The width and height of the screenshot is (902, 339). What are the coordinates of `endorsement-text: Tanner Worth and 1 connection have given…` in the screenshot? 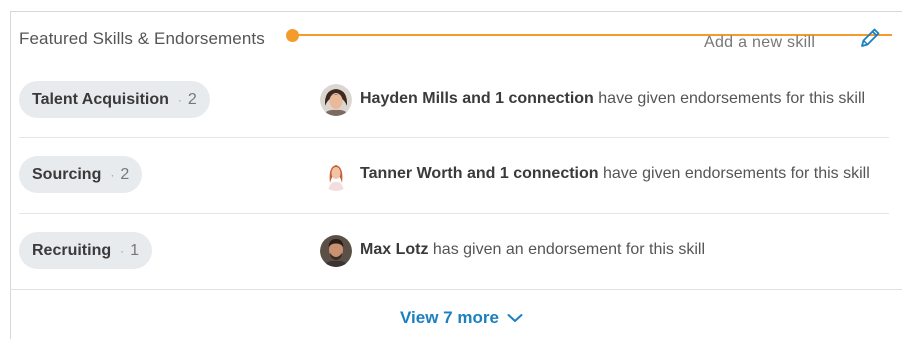 It's located at (615, 174).